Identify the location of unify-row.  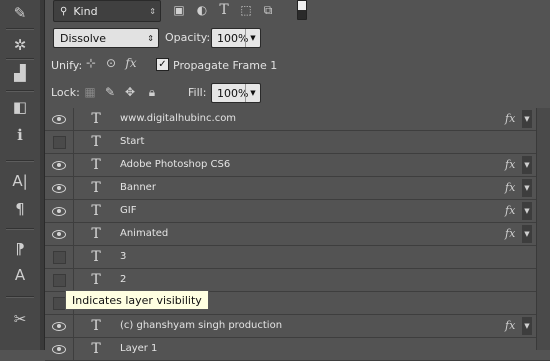
(297, 65).